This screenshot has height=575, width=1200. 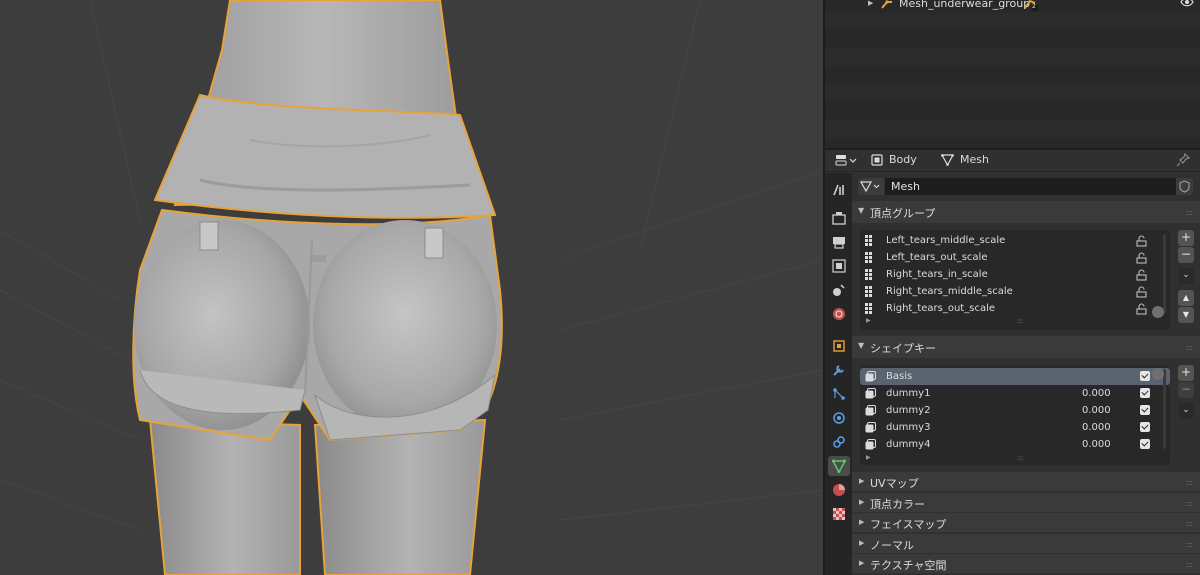 What do you see at coordinates (1026, 522) in the screenshot?
I see `face-maps-panel-header: ▶ フェイスマップ ::::` at bounding box center [1026, 522].